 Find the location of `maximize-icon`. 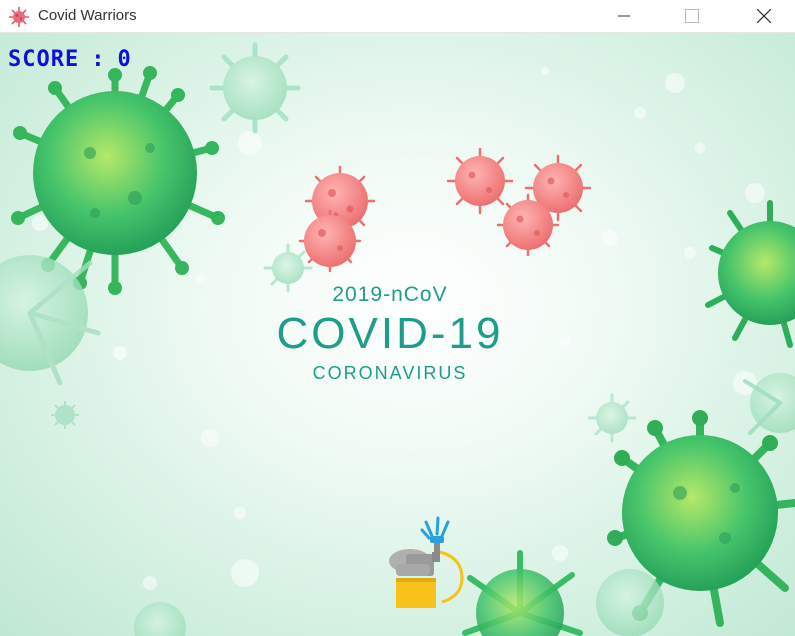

maximize-icon is located at coordinates (692, 16).